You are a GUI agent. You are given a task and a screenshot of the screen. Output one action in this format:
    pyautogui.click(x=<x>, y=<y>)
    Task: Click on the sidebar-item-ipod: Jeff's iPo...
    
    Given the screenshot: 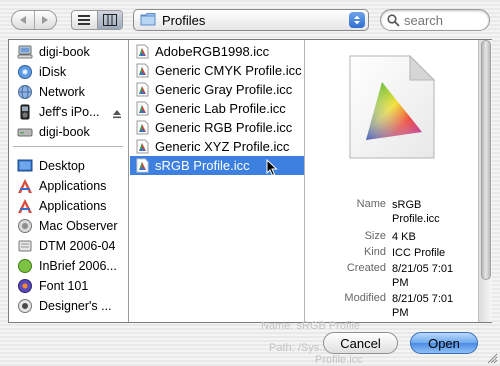 What is the action you would take?
    pyautogui.click(x=68, y=112)
    